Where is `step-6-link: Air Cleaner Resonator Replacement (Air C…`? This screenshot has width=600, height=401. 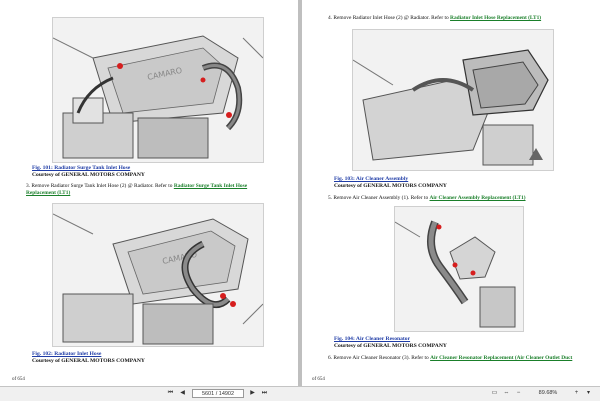 step-6-link: Air Cleaner Resonator Replacement (Air C… is located at coordinates (501, 358).